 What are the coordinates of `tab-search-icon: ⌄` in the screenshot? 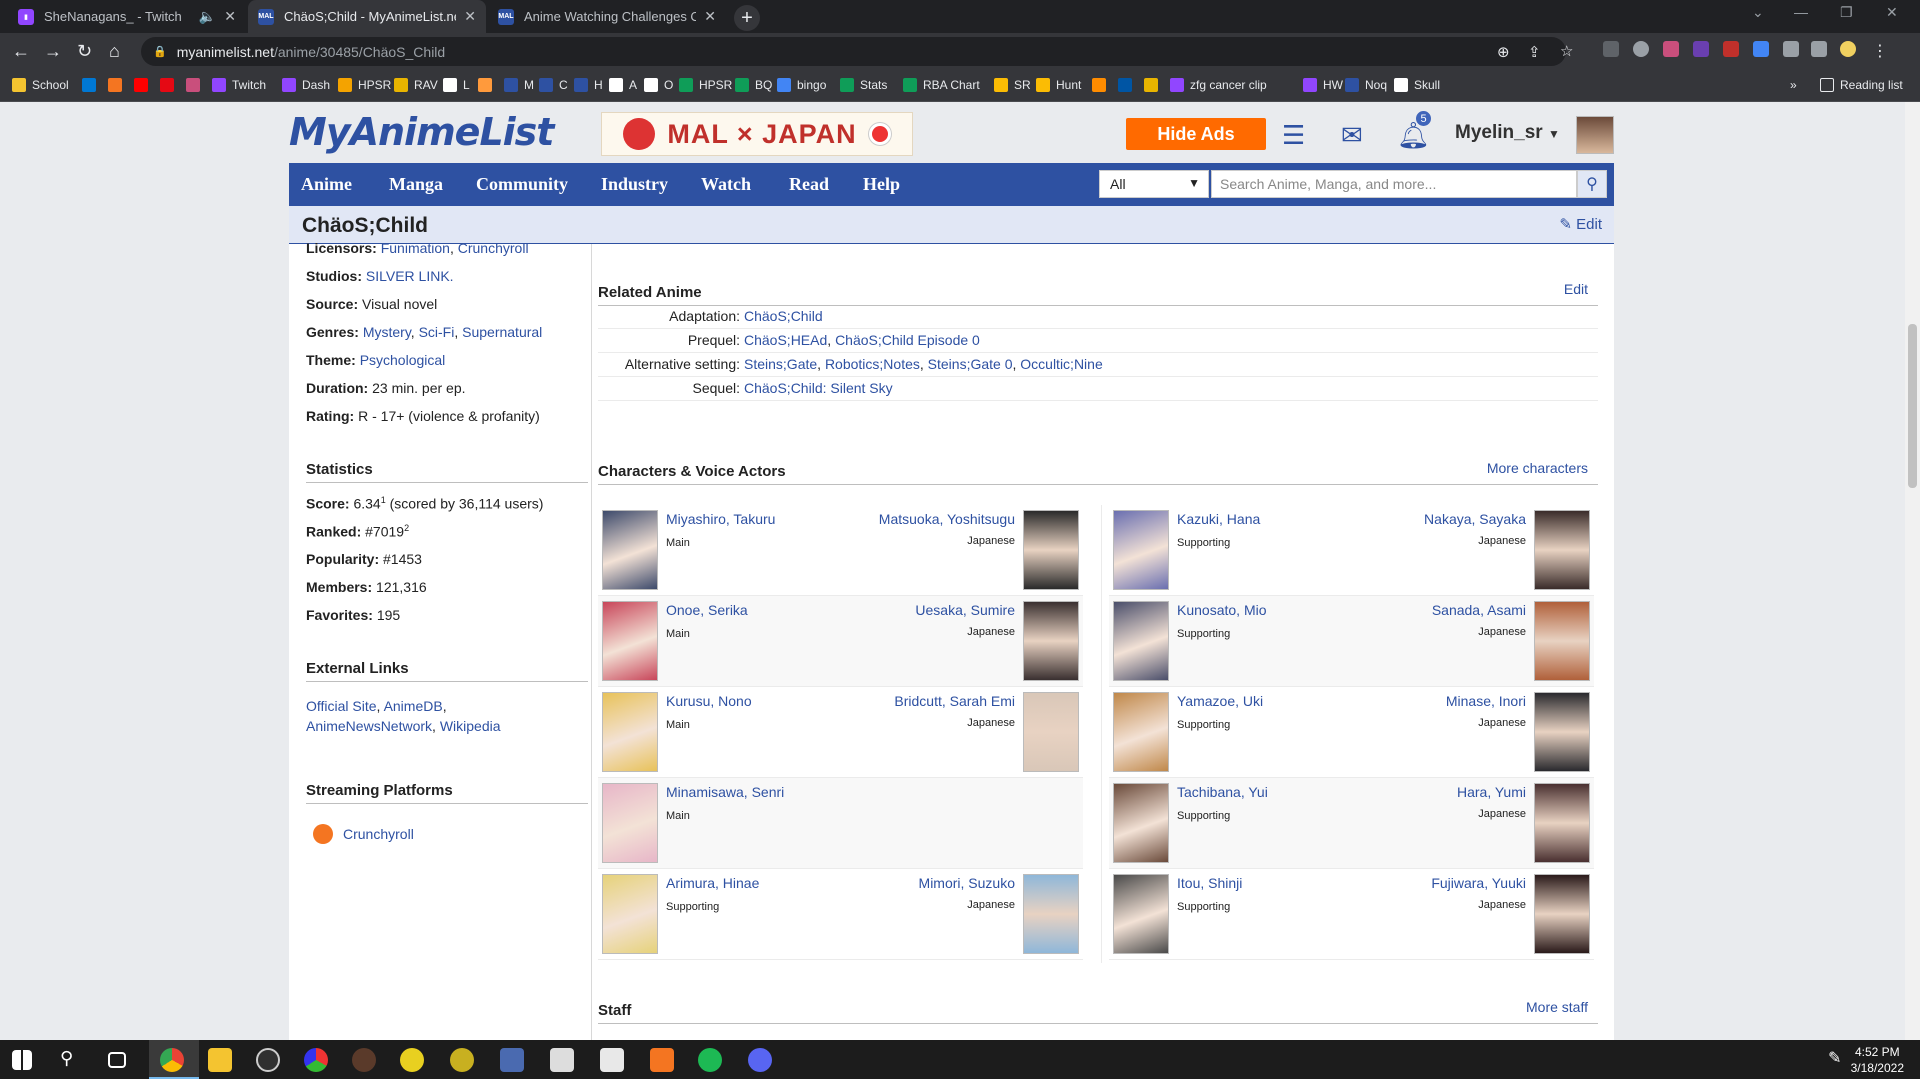 It's located at (1758, 12).